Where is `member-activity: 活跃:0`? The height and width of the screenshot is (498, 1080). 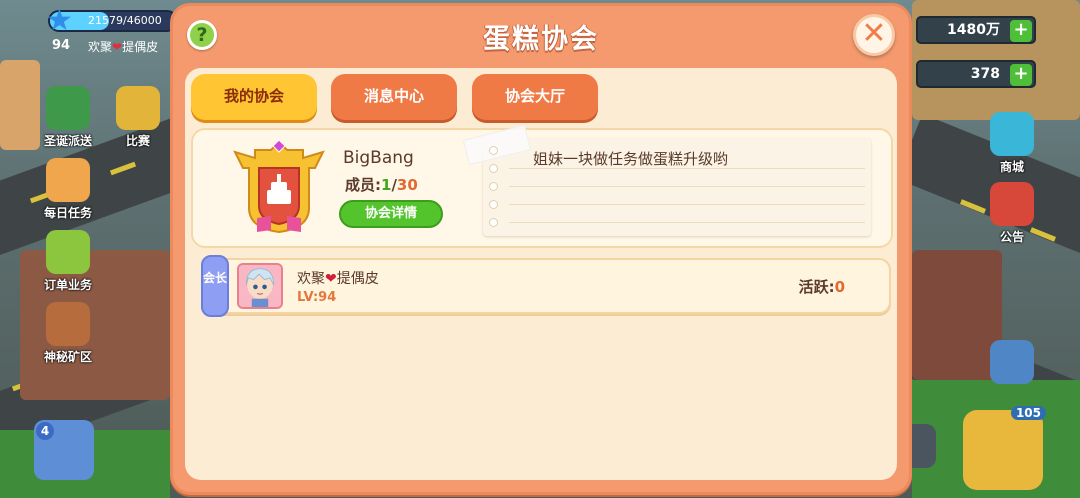
member-activity: 活跃:0 is located at coordinates (822, 286).